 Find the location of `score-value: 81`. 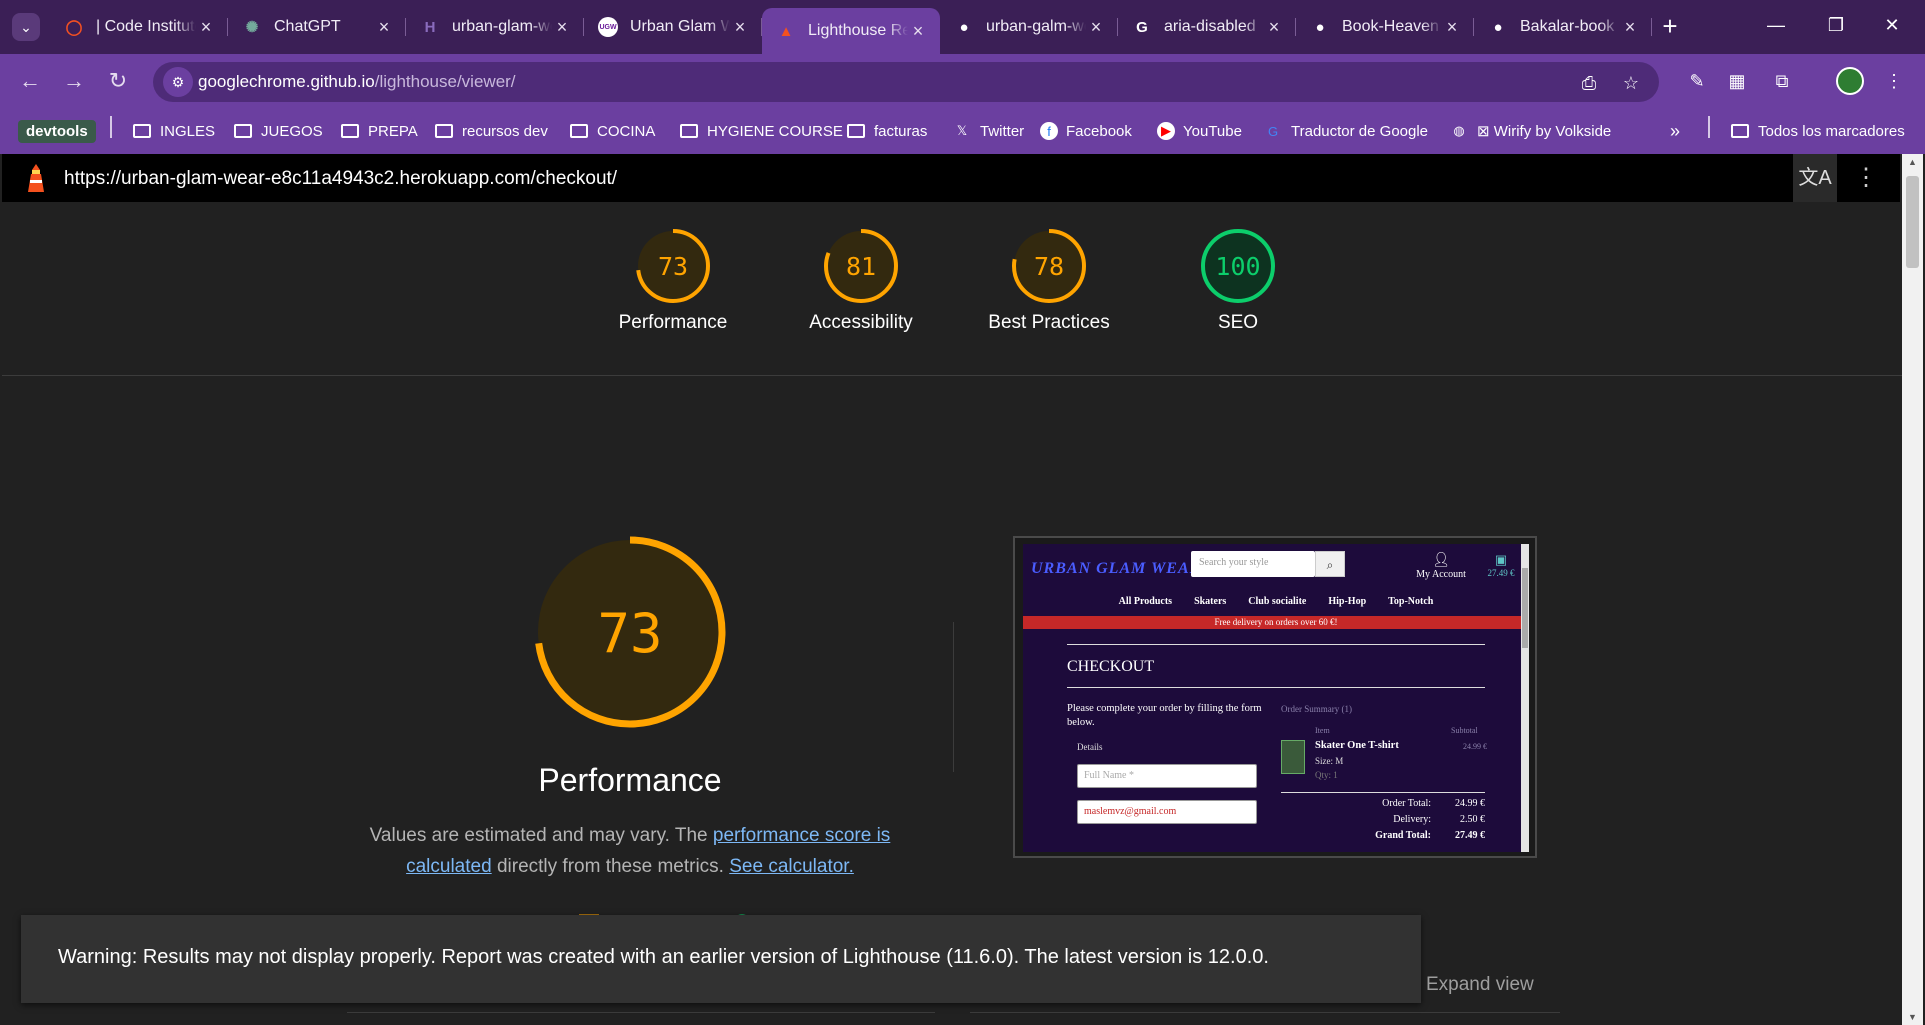

score-value: 81 is located at coordinates (861, 266).